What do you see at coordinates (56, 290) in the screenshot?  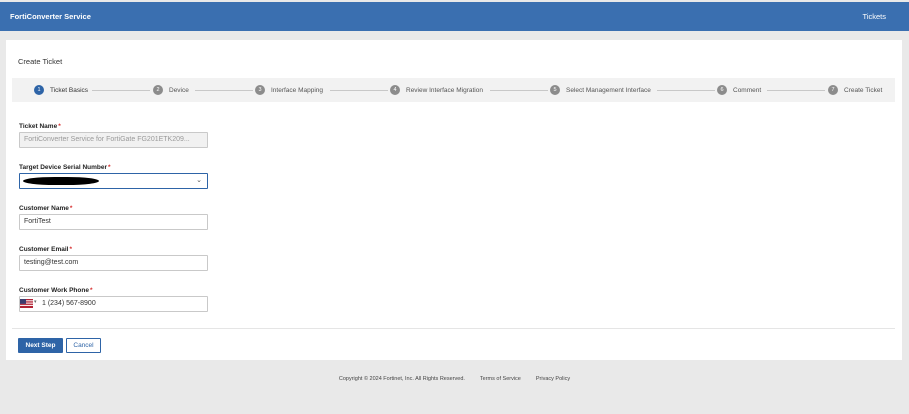 I see `customer-phone-label: Customer Work Phone*` at bounding box center [56, 290].